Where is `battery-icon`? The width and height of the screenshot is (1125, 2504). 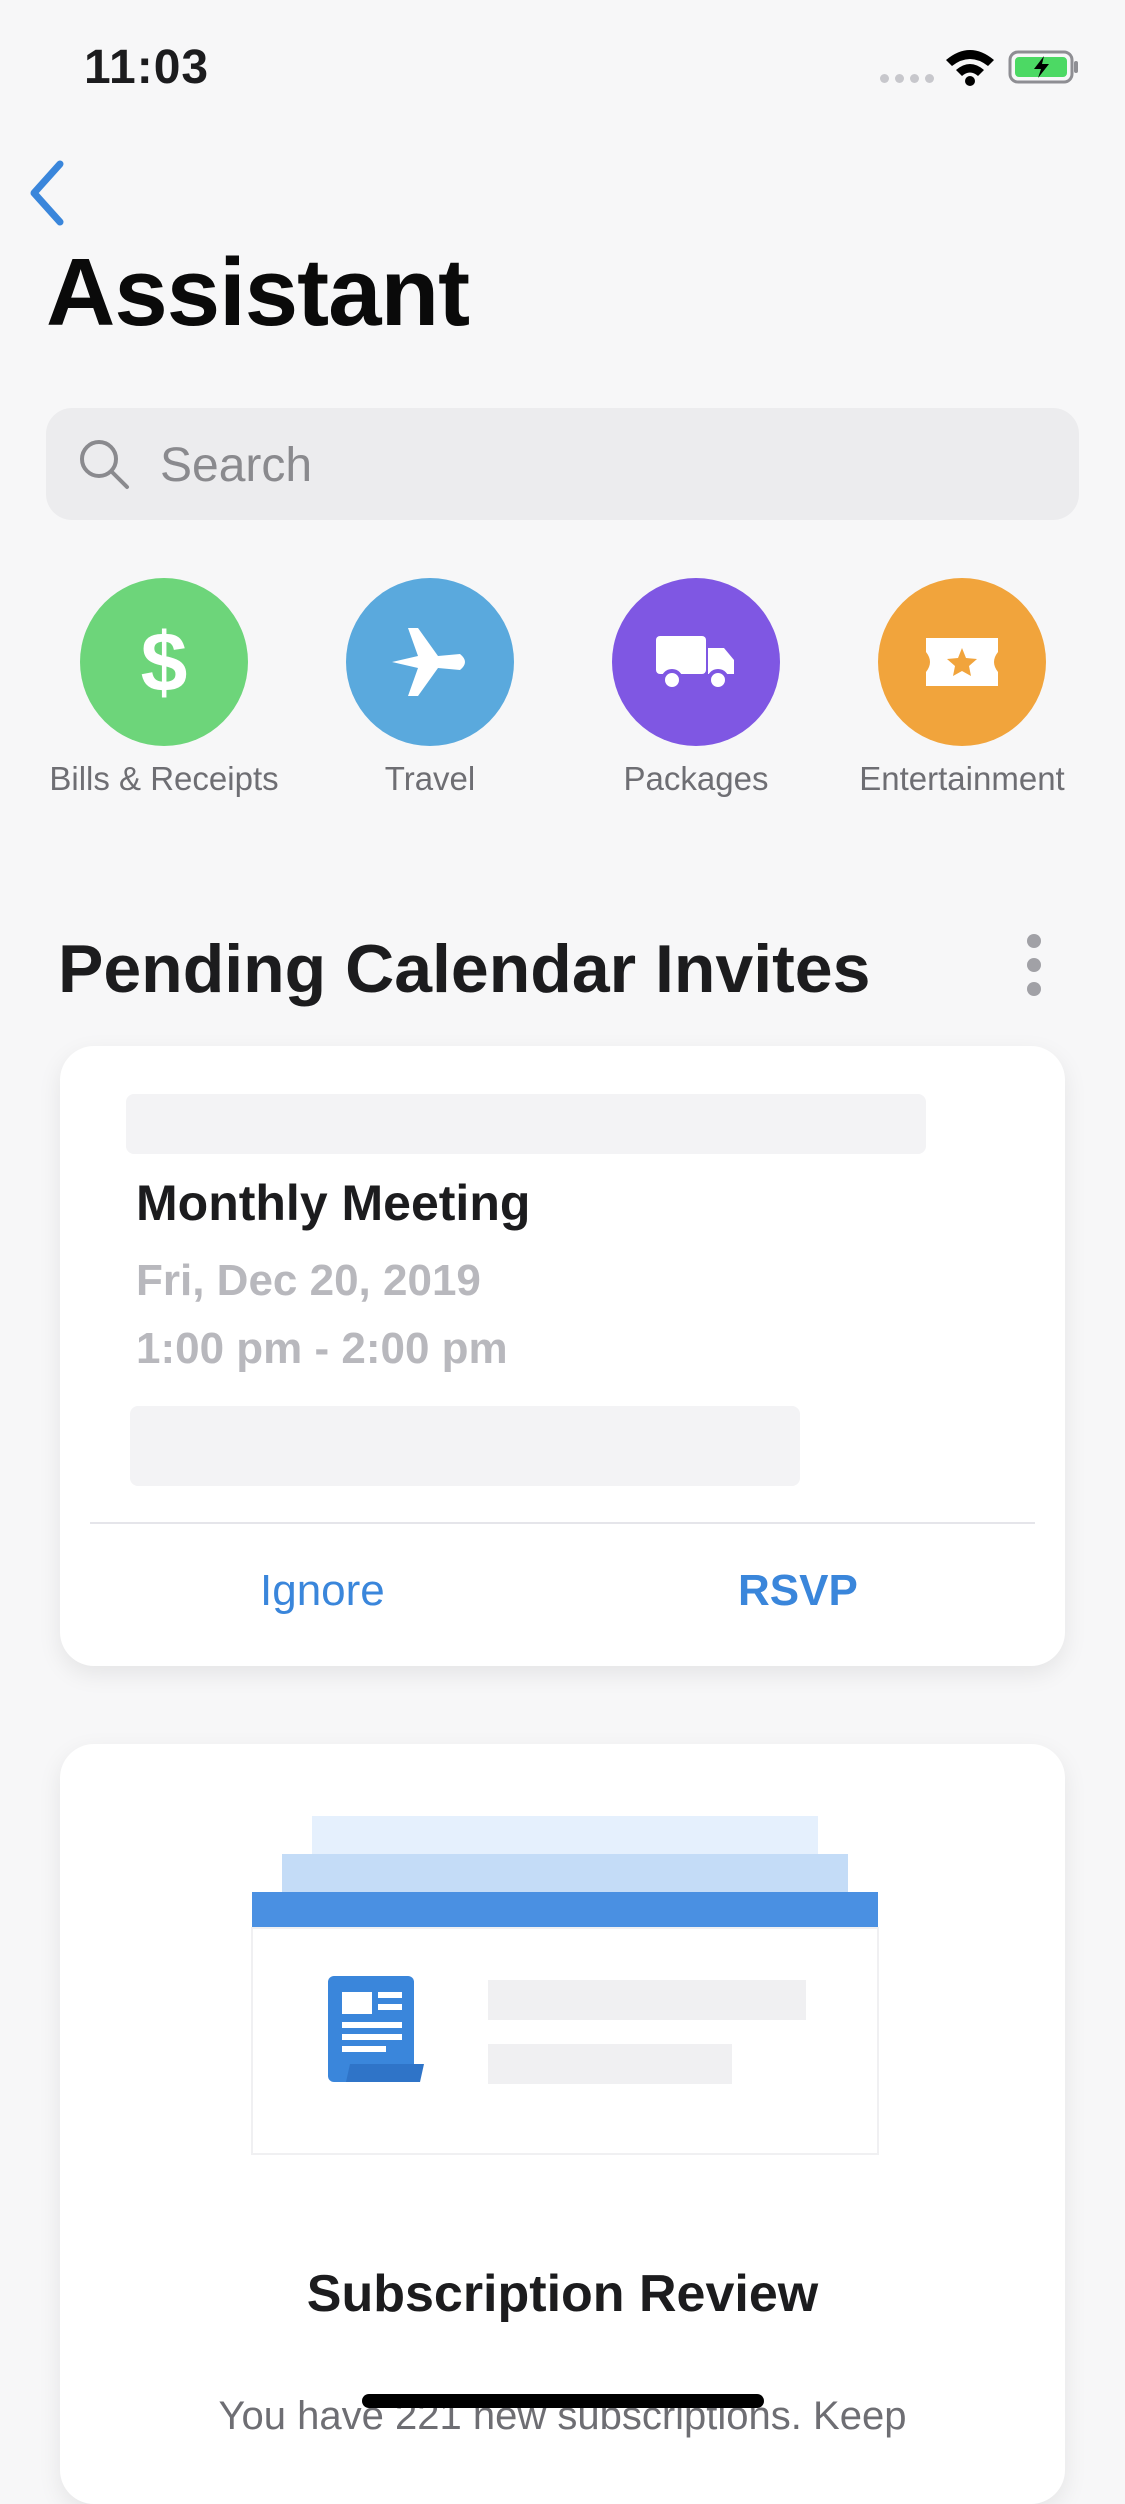 battery-icon is located at coordinates (1043, 67).